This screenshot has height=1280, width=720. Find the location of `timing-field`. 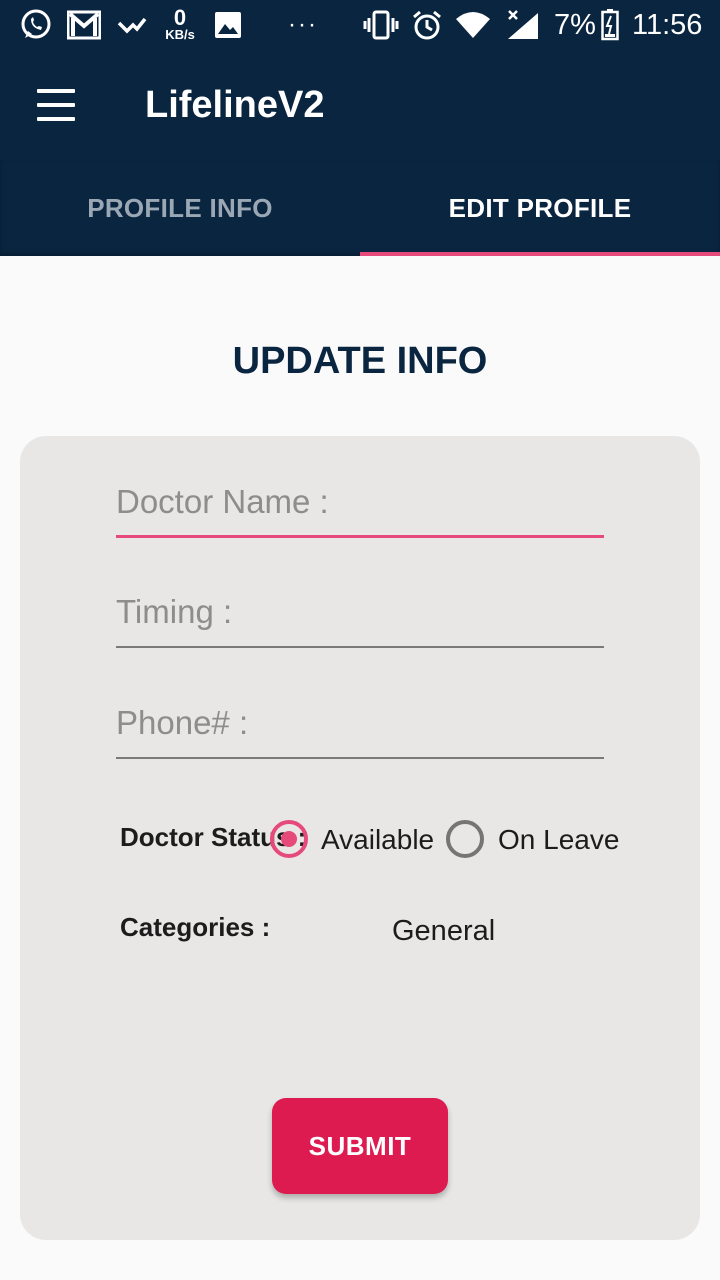

timing-field is located at coordinates (360, 615).